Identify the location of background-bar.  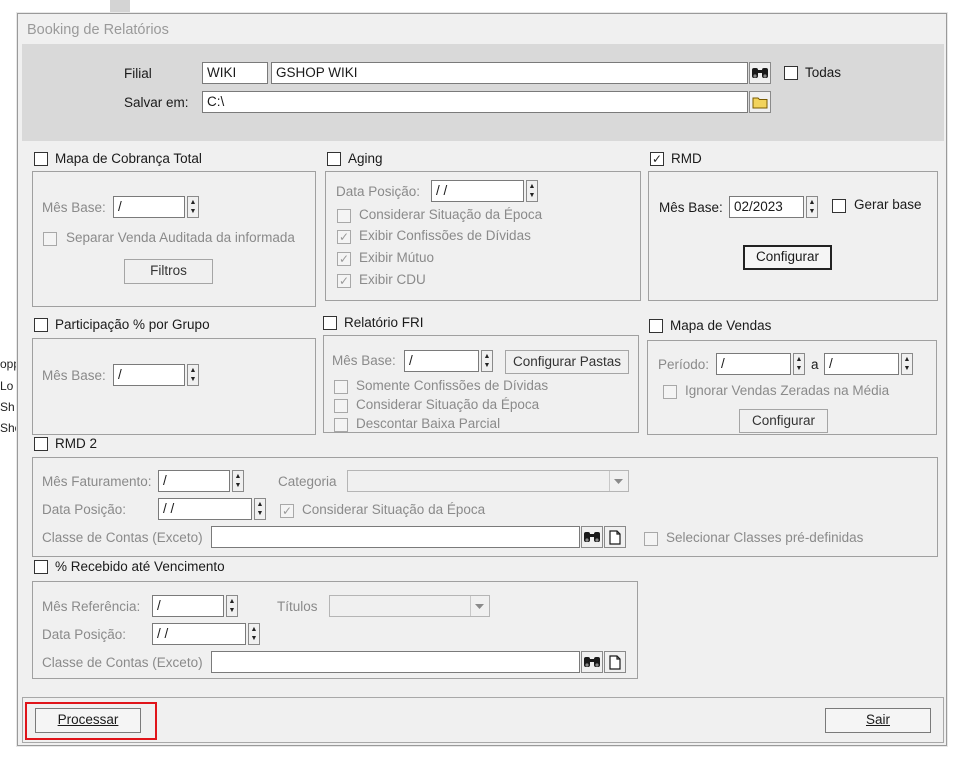
(120, 6).